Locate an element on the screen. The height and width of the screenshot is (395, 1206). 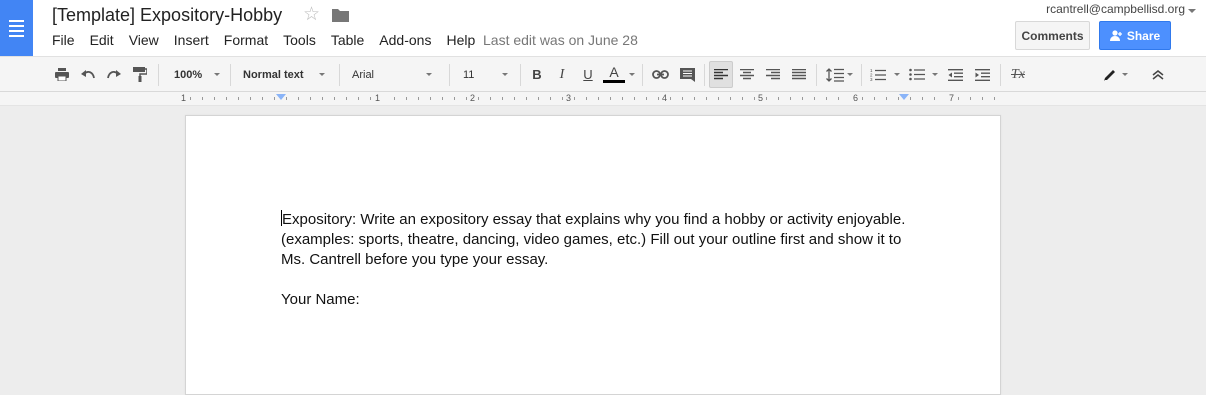
align-center-icon is located at coordinates (747, 74).